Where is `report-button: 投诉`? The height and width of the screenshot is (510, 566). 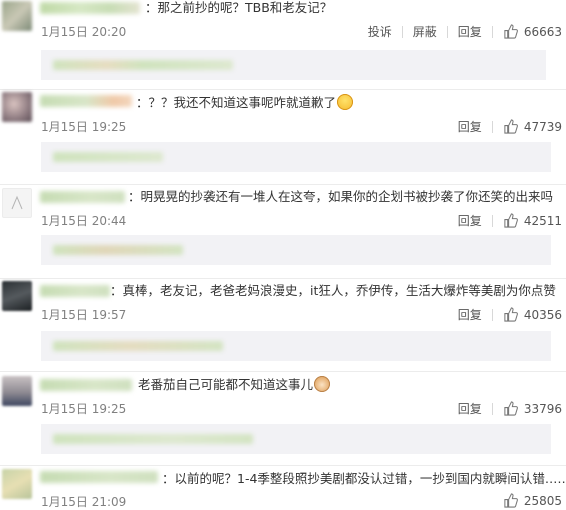
report-button: 投诉 is located at coordinates (380, 31).